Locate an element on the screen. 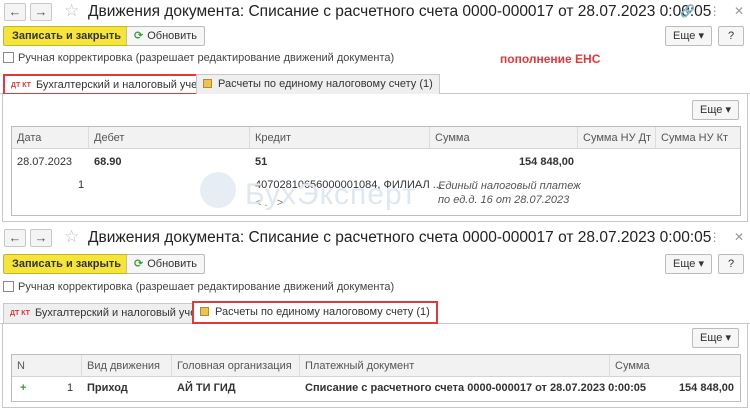  row-content-line1: Единый налоговый платеж is located at coordinates (509, 186).